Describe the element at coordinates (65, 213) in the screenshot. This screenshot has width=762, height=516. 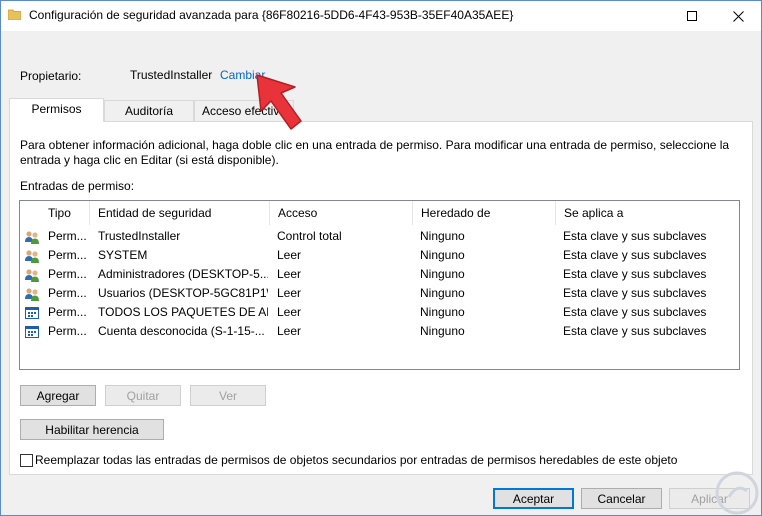
I see `column-header-tipo: Tipo` at that location.